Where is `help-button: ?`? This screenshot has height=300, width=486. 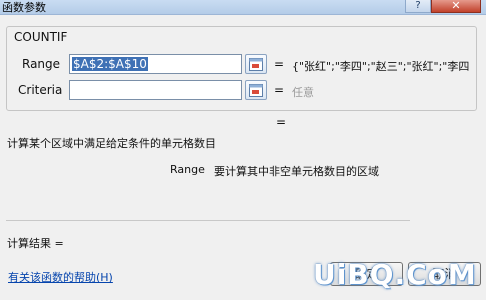 help-button: ? is located at coordinates (418, 6).